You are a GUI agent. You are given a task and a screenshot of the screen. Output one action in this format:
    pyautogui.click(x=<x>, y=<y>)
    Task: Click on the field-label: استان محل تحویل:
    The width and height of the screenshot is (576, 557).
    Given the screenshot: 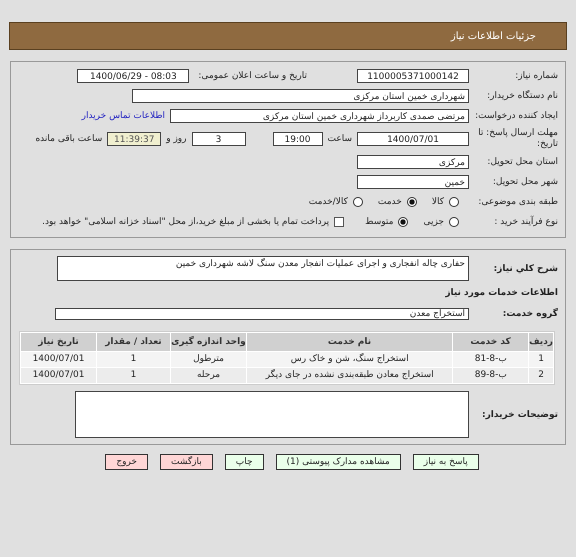 What is the action you would take?
    pyautogui.click(x=522, y=162)
    